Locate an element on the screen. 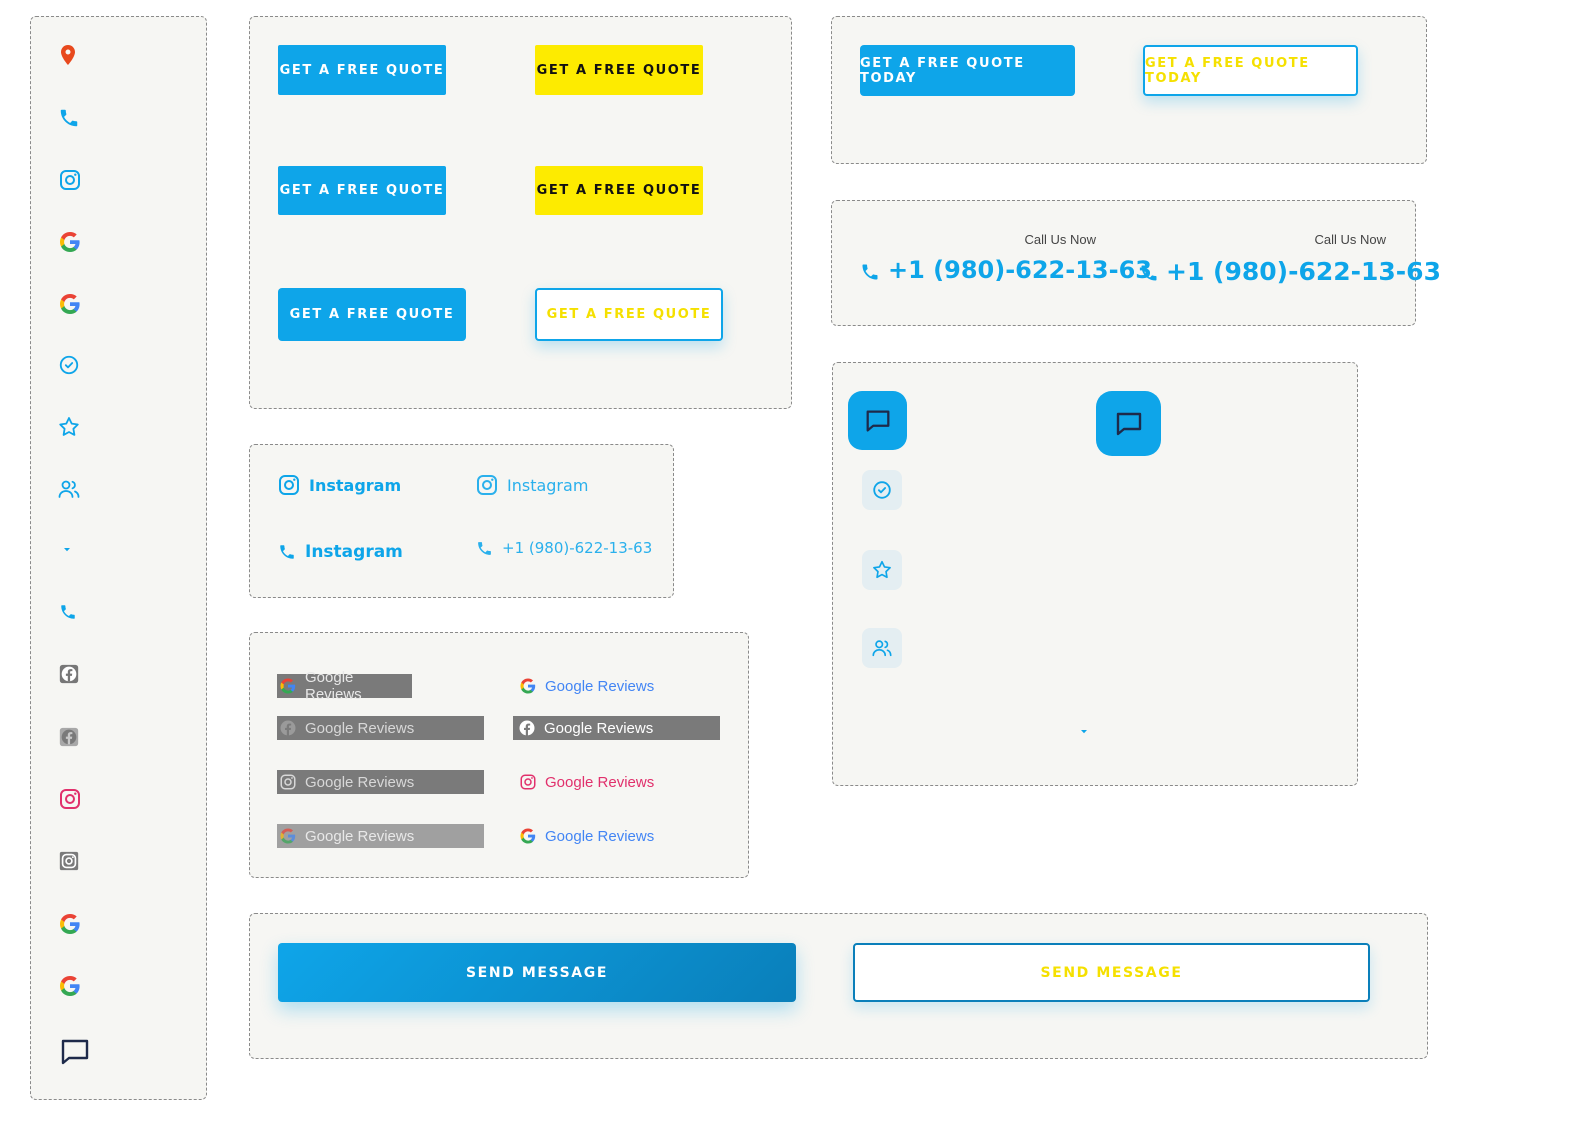 The width and height of the screenshot is (1594, 1133). instagram-phone-link: Instagram is located at coordinates (340, 552).